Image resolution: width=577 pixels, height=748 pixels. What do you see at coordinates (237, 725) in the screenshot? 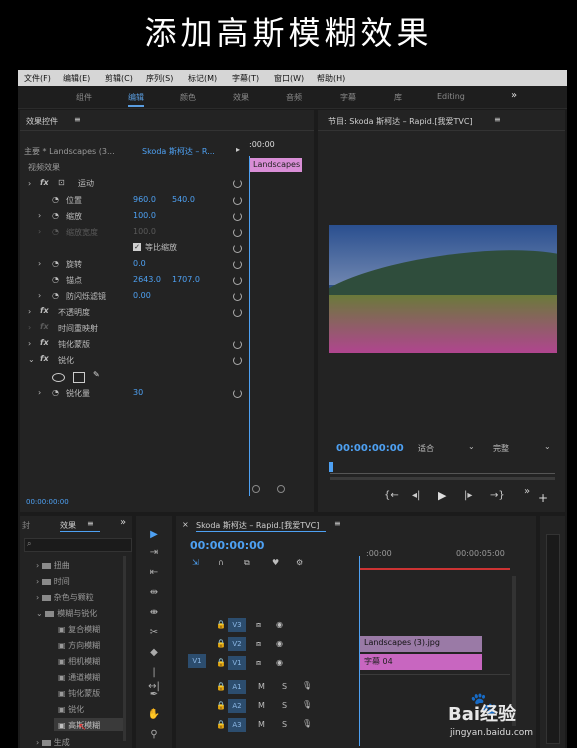
I see `track-a3-toggle: A3` at bounding box center [237, 725].